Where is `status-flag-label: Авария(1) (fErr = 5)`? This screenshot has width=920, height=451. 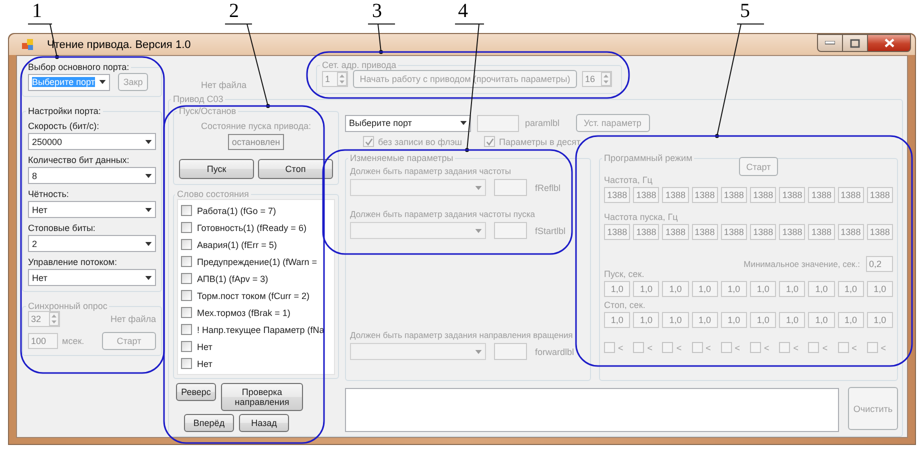
status-flag-label: Авария(1) (fErr = 5) is located at coordinates (237, 245).